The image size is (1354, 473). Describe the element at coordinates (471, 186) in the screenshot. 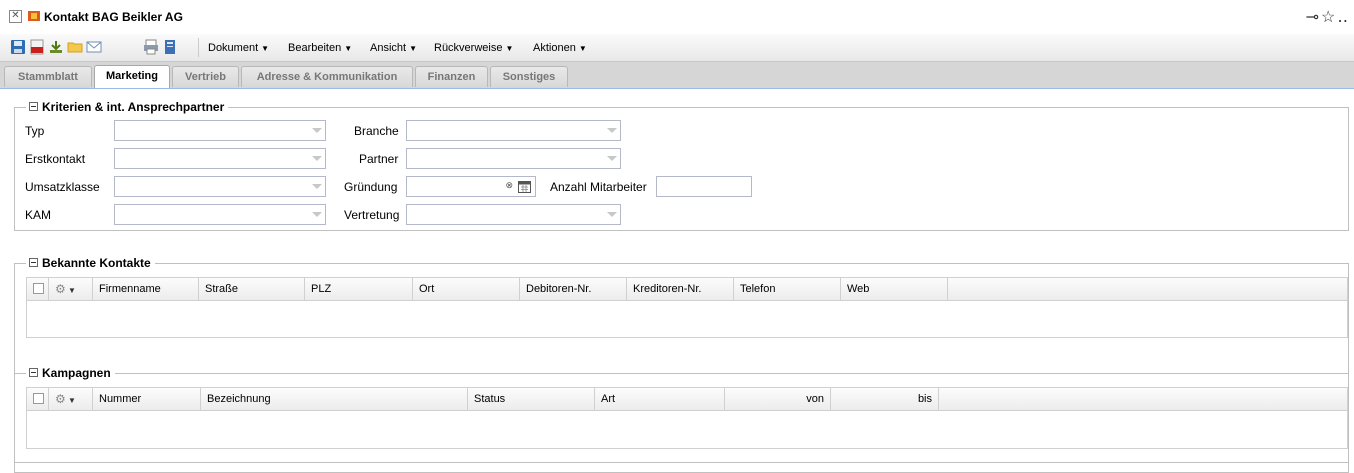

I see `gruendung-datefield: ⊗` at that location.